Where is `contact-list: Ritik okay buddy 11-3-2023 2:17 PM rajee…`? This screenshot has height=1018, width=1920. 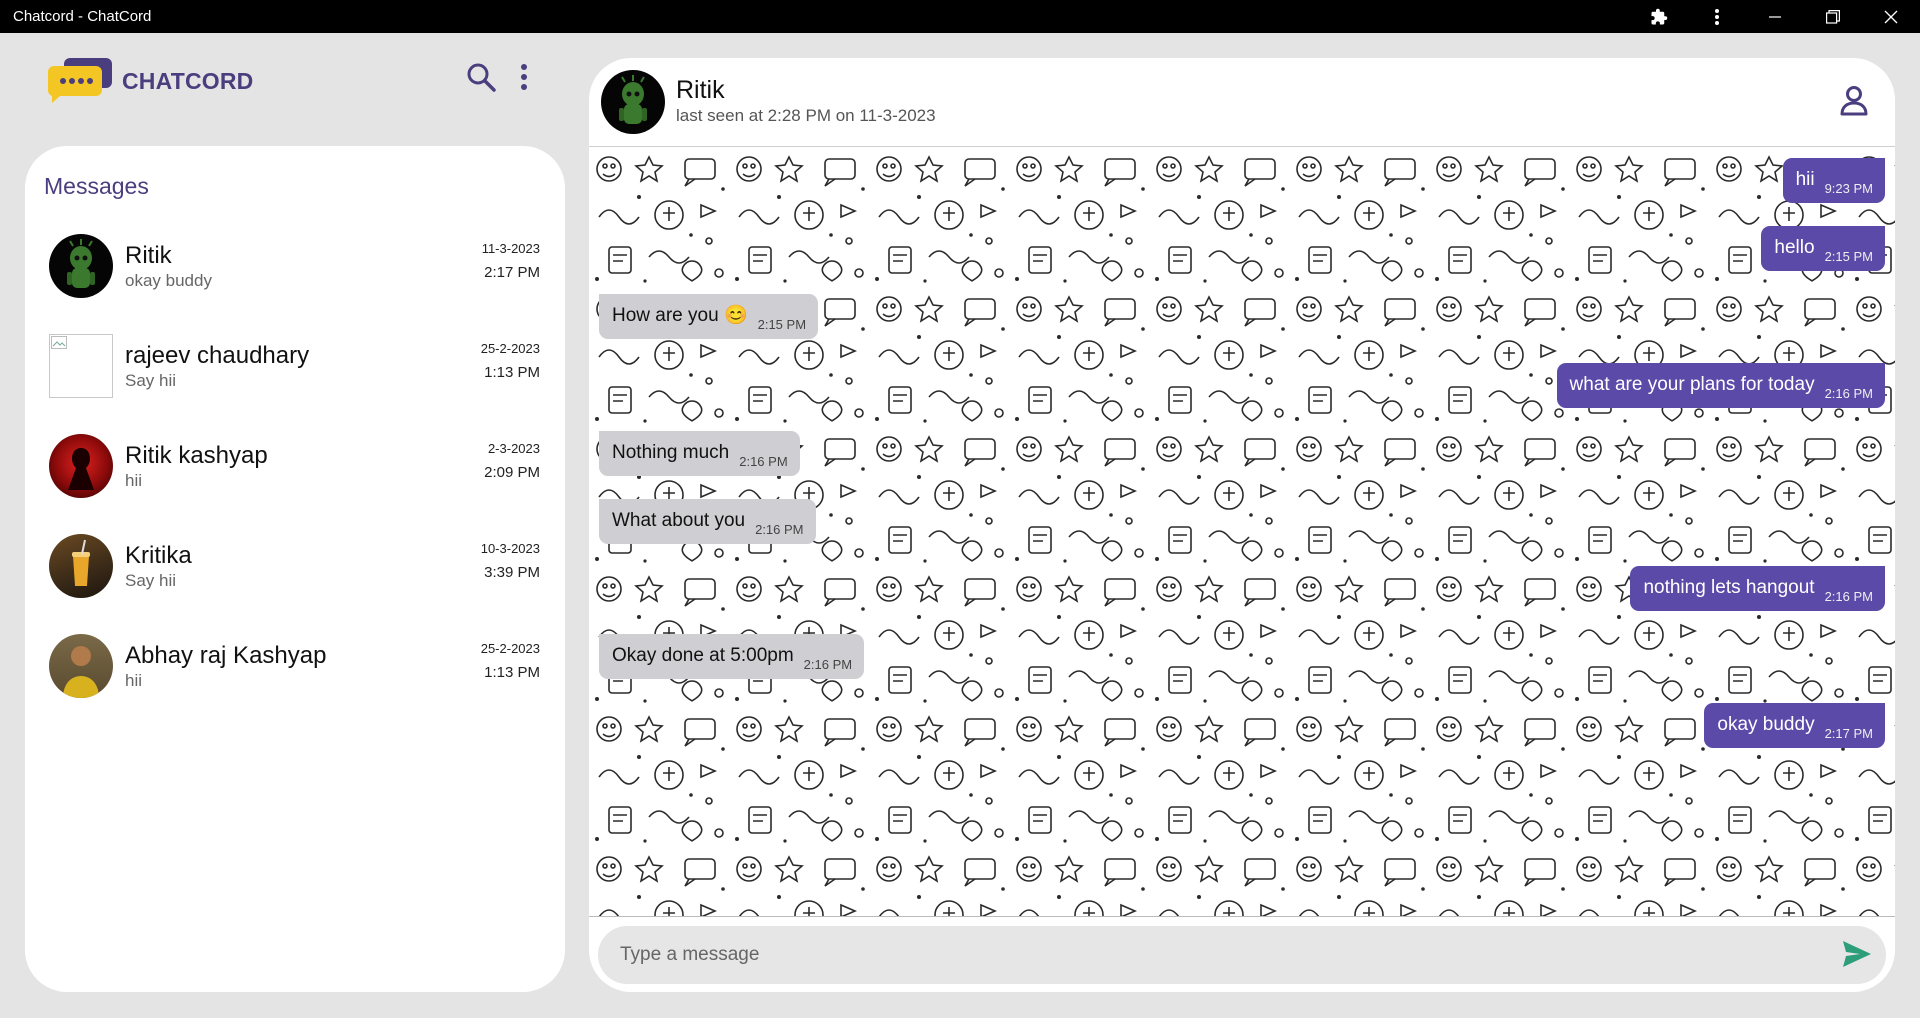 contact-list: Ritik okay buddy 11-3-2023 2:17 PM rajee… is located at coordinates (295, 466).